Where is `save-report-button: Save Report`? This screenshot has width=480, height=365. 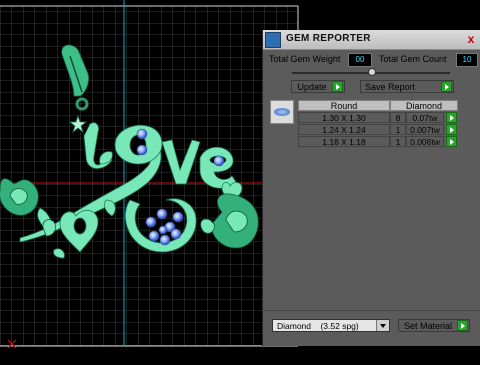
save-report-button: Save Report is located at coordinates (407, 86).